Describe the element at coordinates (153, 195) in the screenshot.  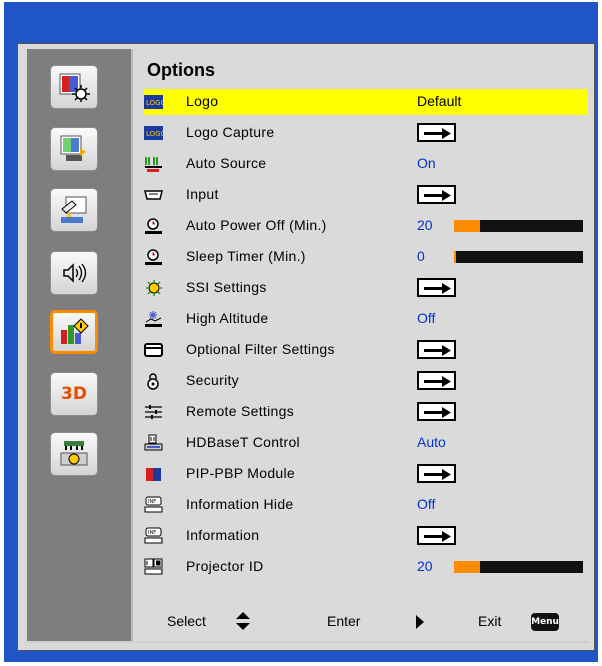
I see `input-icon` at that location.